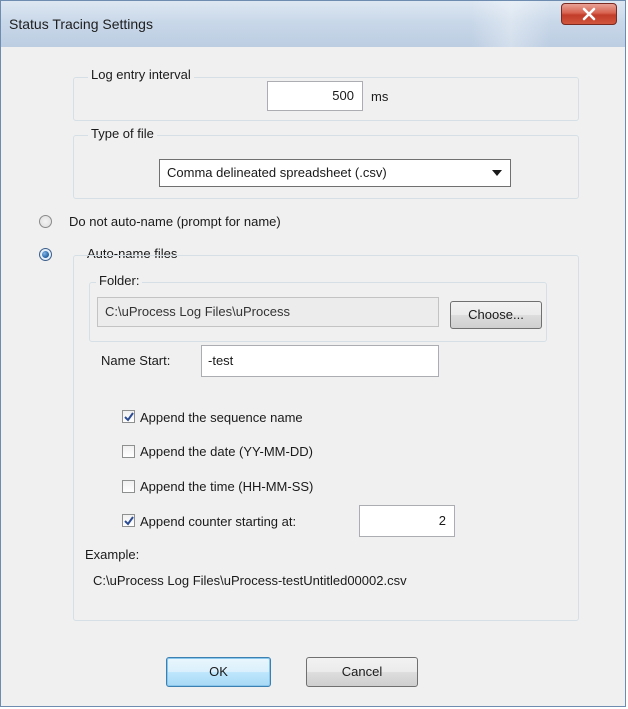 This screenshot has width=628, height=709. Describe the element at coordinates (315, 96) in the screenshot. I see `log-interval-input: 500` at that location.